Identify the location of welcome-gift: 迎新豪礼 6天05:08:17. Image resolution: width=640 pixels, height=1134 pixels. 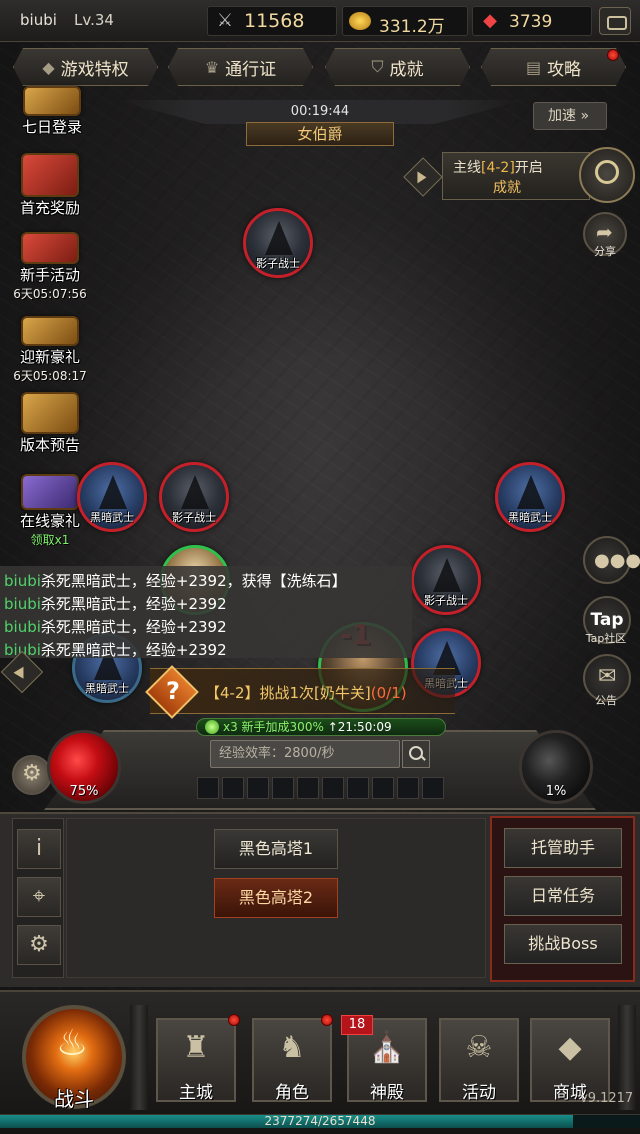
(50, 350).